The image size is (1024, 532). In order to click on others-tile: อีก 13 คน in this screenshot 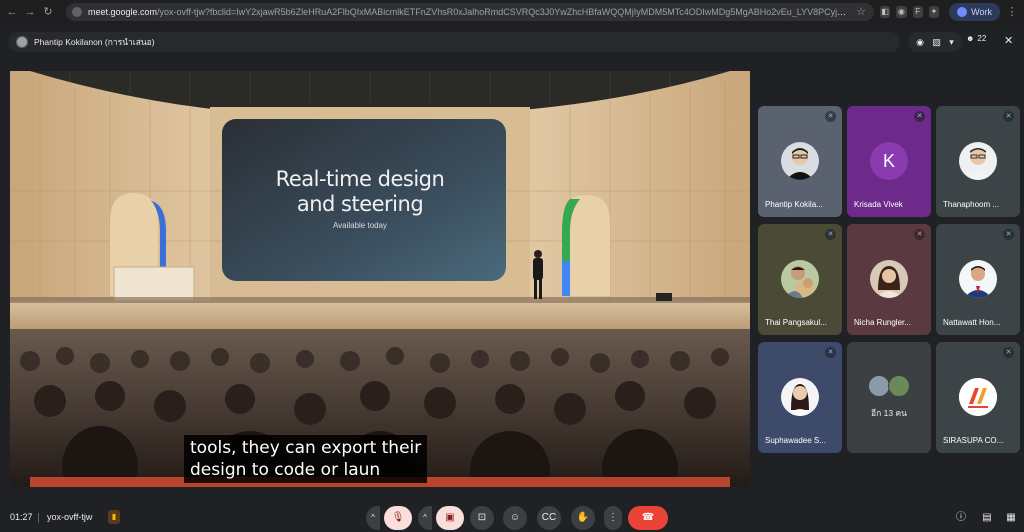, I will do `click(889, 397)`.